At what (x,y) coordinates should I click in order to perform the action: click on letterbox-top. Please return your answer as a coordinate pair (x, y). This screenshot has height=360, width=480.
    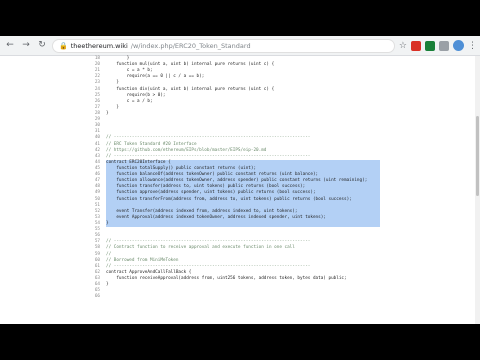
    Looking at the image, I should click on (240, 18).